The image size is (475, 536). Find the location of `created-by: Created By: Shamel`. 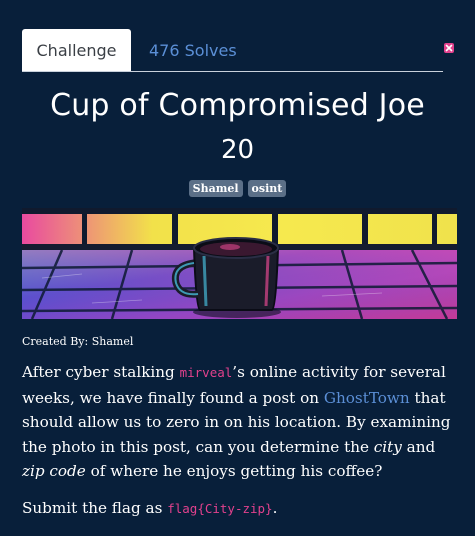

created-by: Created By: Shamel is located at coordinates (78, 341).